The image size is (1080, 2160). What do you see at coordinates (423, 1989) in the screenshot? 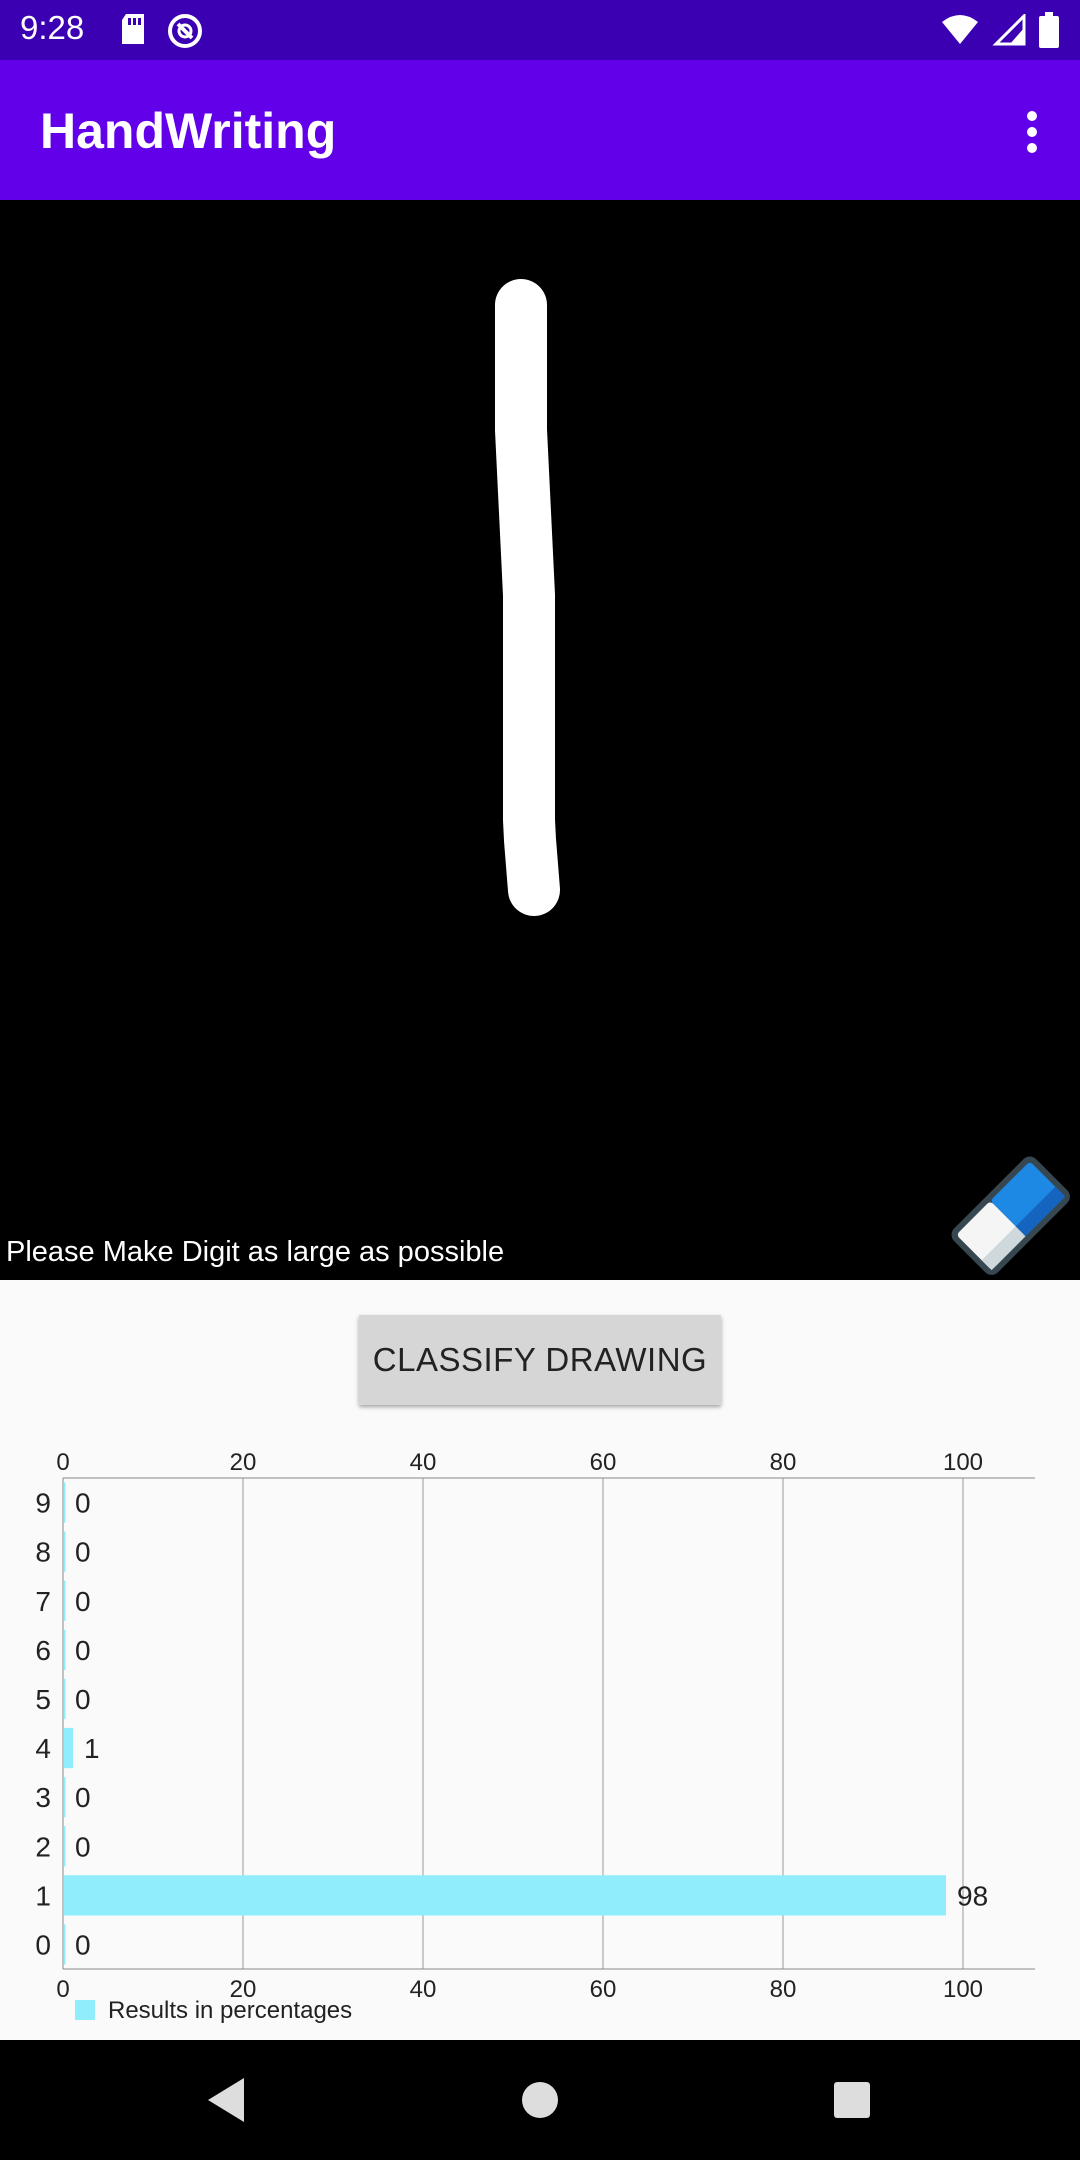
I see `x-tick-bottom: 40` at bounding box center [423, 1989].